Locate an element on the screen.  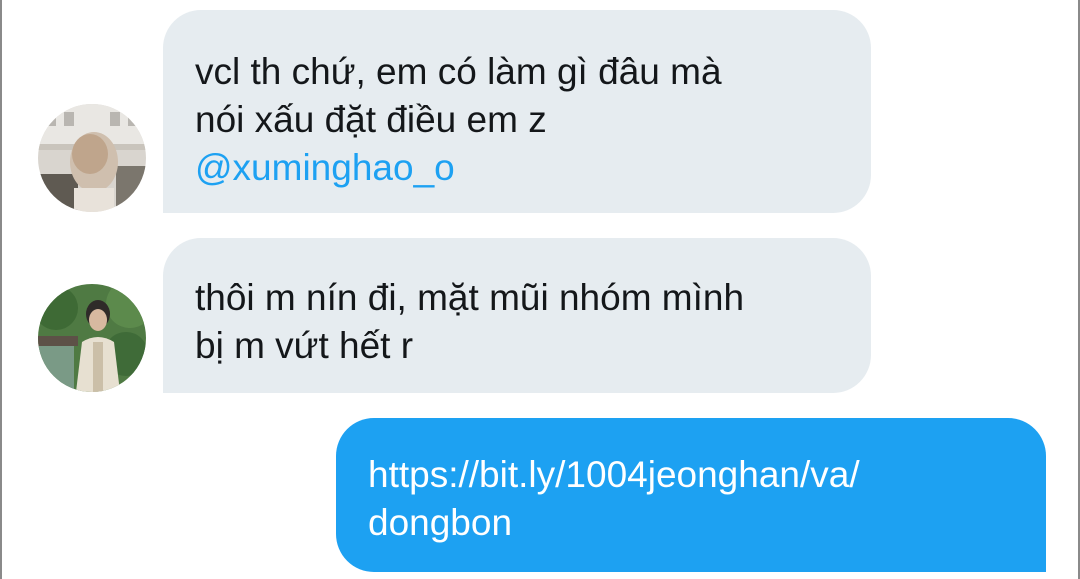
user-mention-link: @xuminghao_o is located at coordinates (518, 168).